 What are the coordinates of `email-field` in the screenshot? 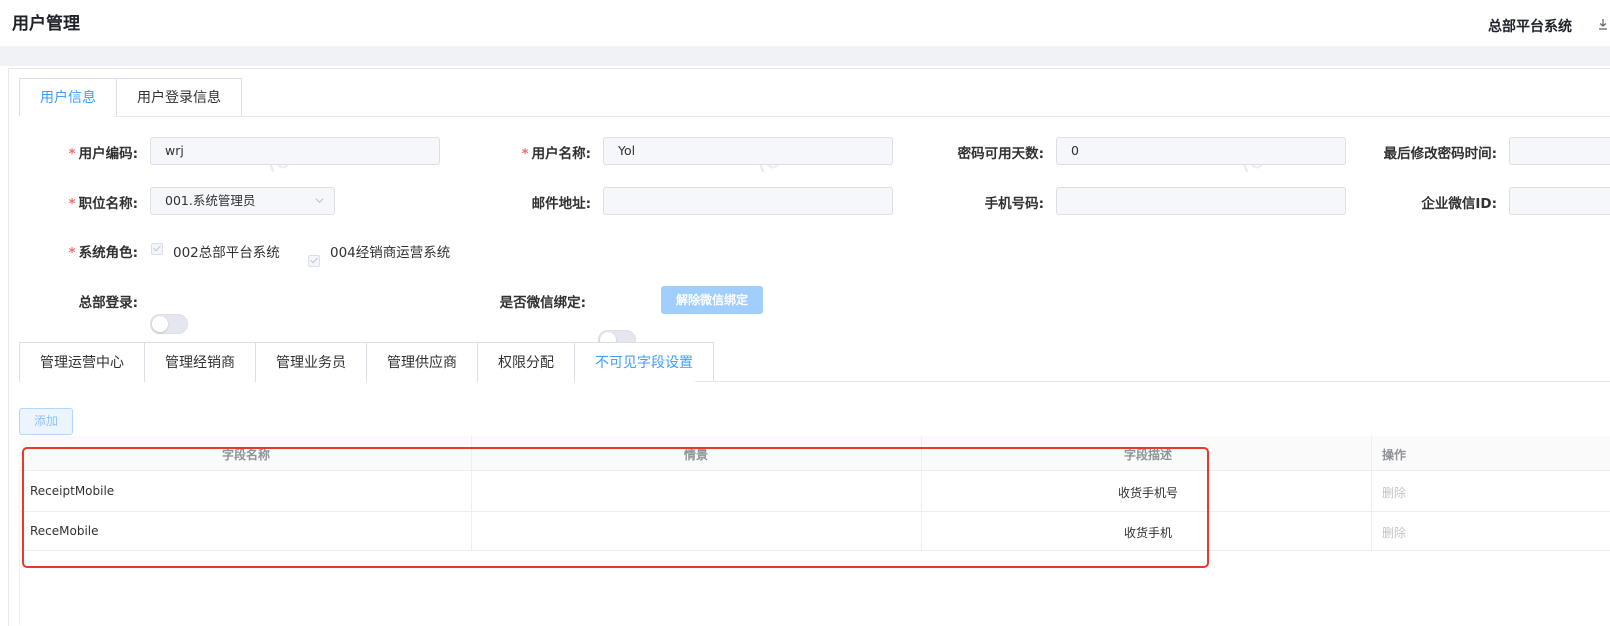 It's located at (748, 201).